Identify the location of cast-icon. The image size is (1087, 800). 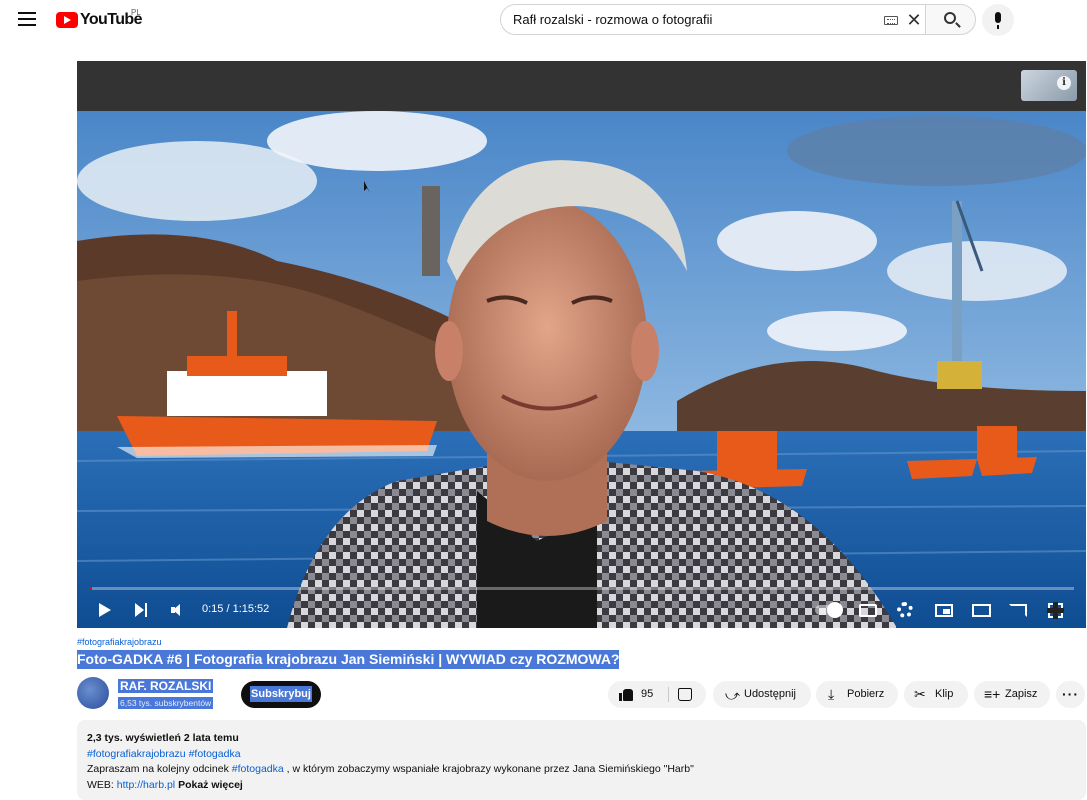
(1018, 610).